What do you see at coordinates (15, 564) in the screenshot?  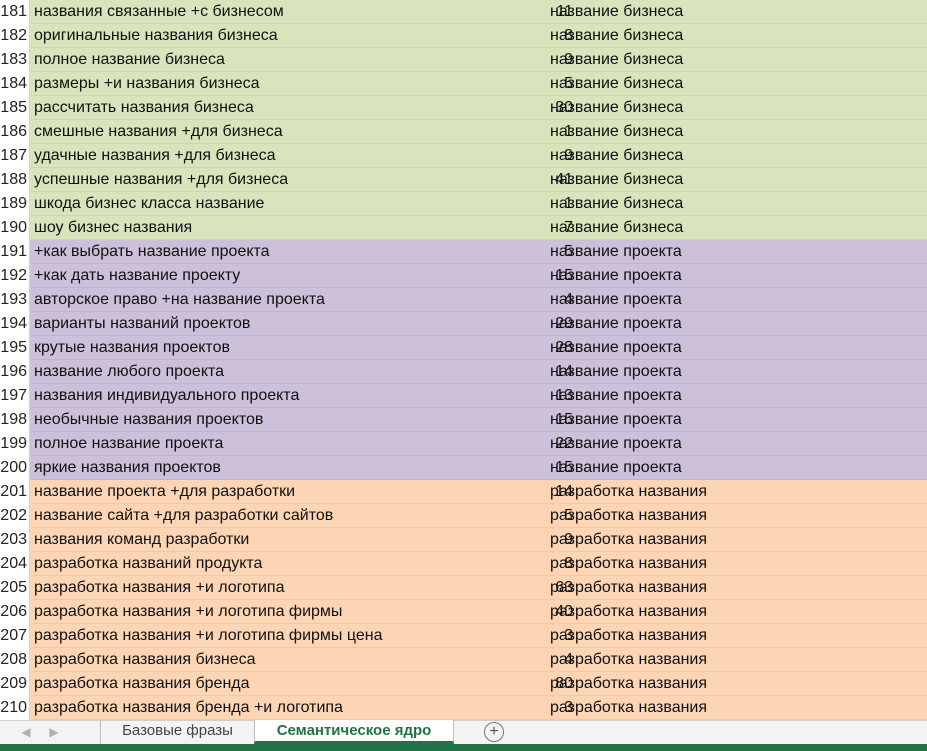 I see `row-number: 204` at bounding box center [15, 564].